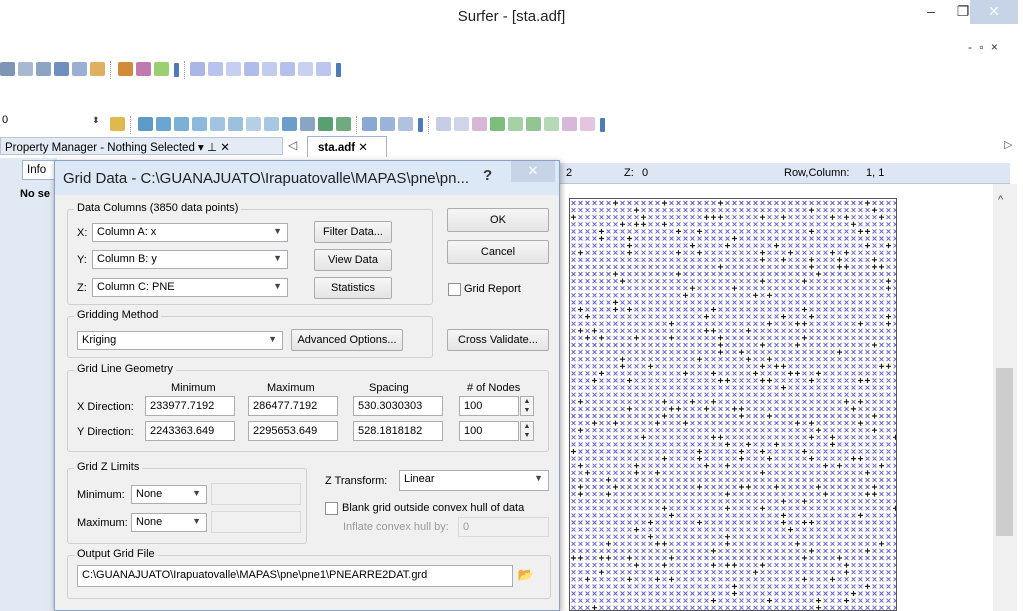  I want to click on status-z-label: Z:, so click(629, 173).